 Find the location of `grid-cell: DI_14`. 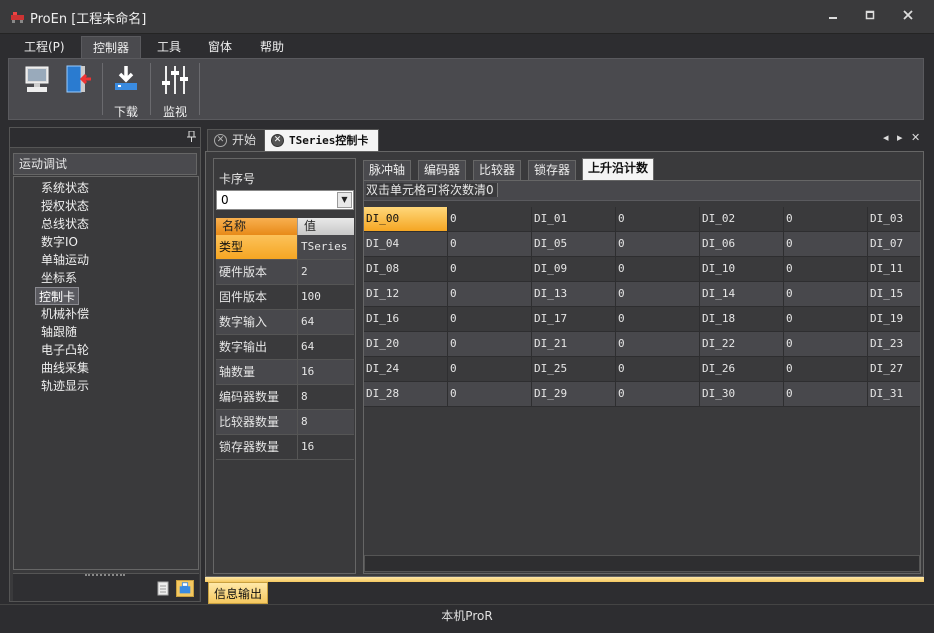

grid-cell: DI_14 is located at coordinates (742, 294).